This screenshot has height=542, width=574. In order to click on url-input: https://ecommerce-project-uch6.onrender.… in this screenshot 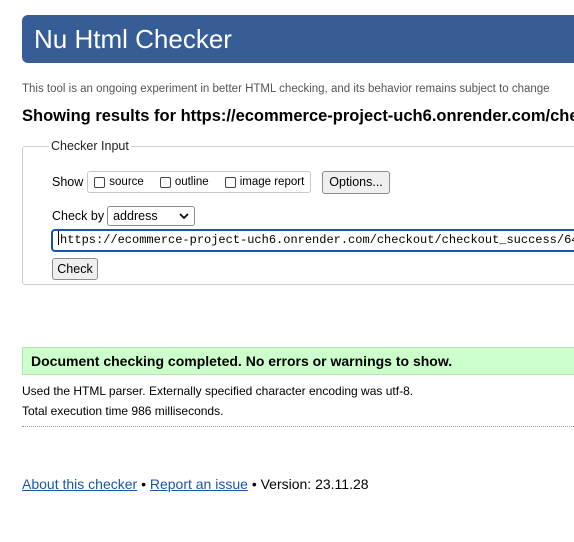, I will do `click(312, 240)`.